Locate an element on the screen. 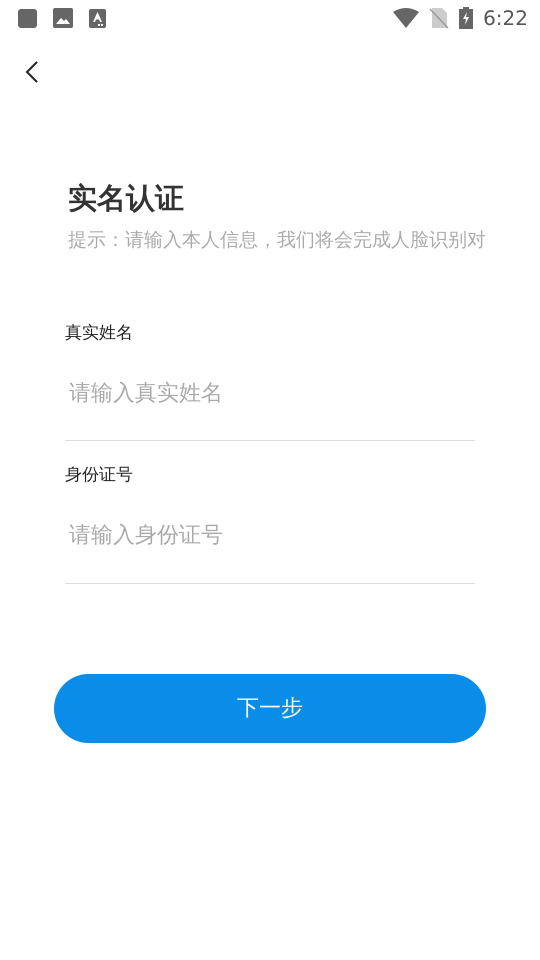 The height and width of the screenshot is (960, 540). field-label: 身份证号 is located at coordinates (99, 475).